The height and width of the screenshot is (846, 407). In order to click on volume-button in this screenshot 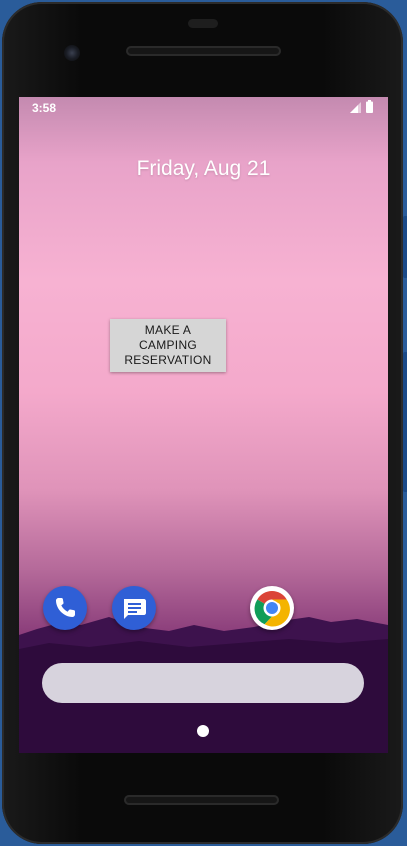, I will do `click(405, 422)`.